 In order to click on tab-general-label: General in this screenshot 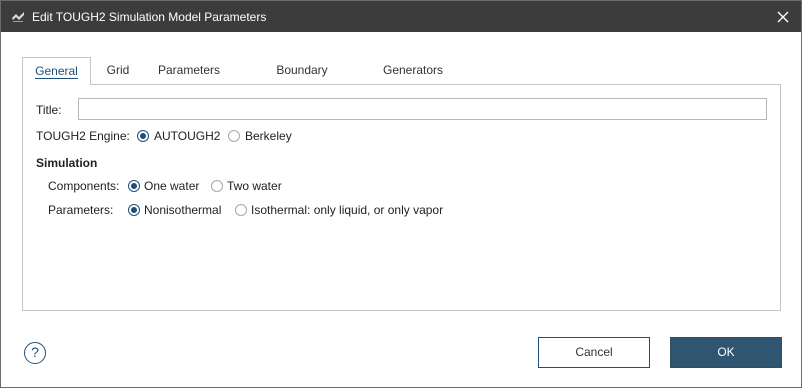, I will do `click(56, 71)`.